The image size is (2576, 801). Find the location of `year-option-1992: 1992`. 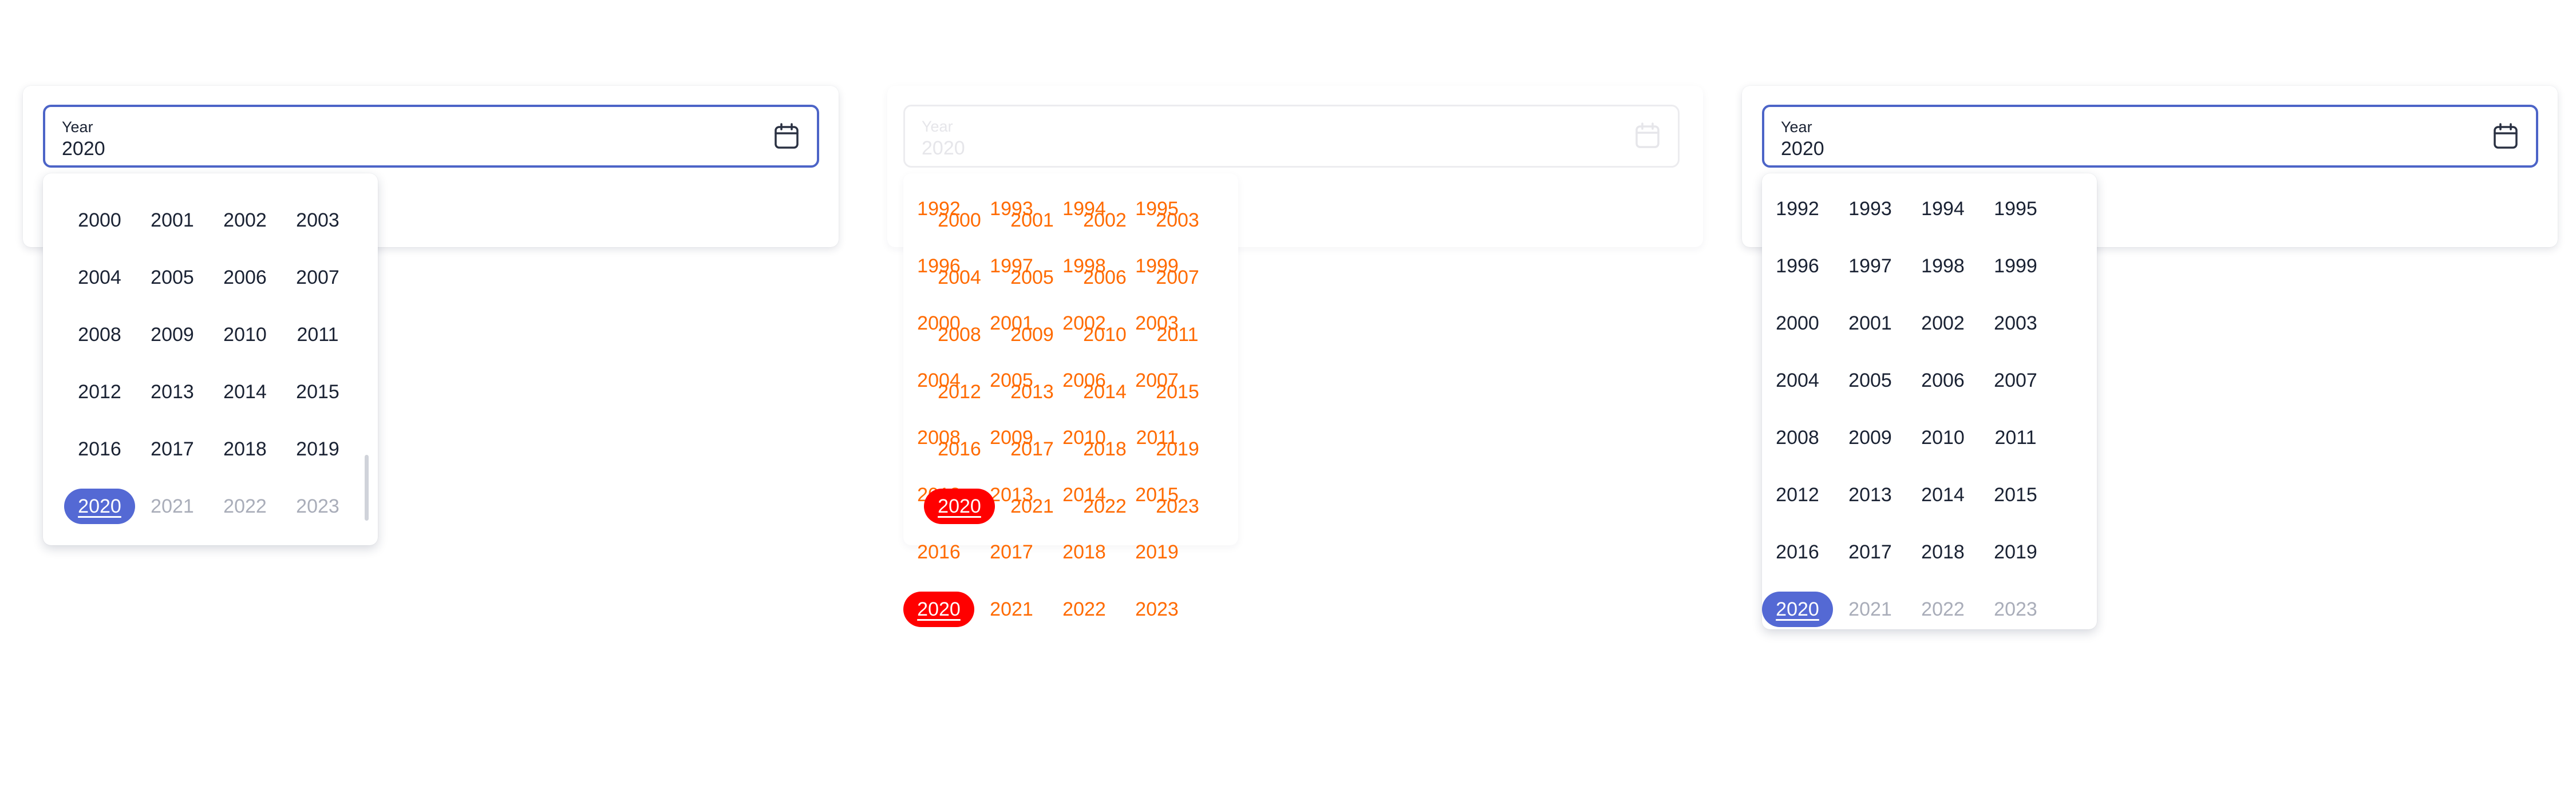

year-option-1992: 1992 is located at coordinates (1797, 209).